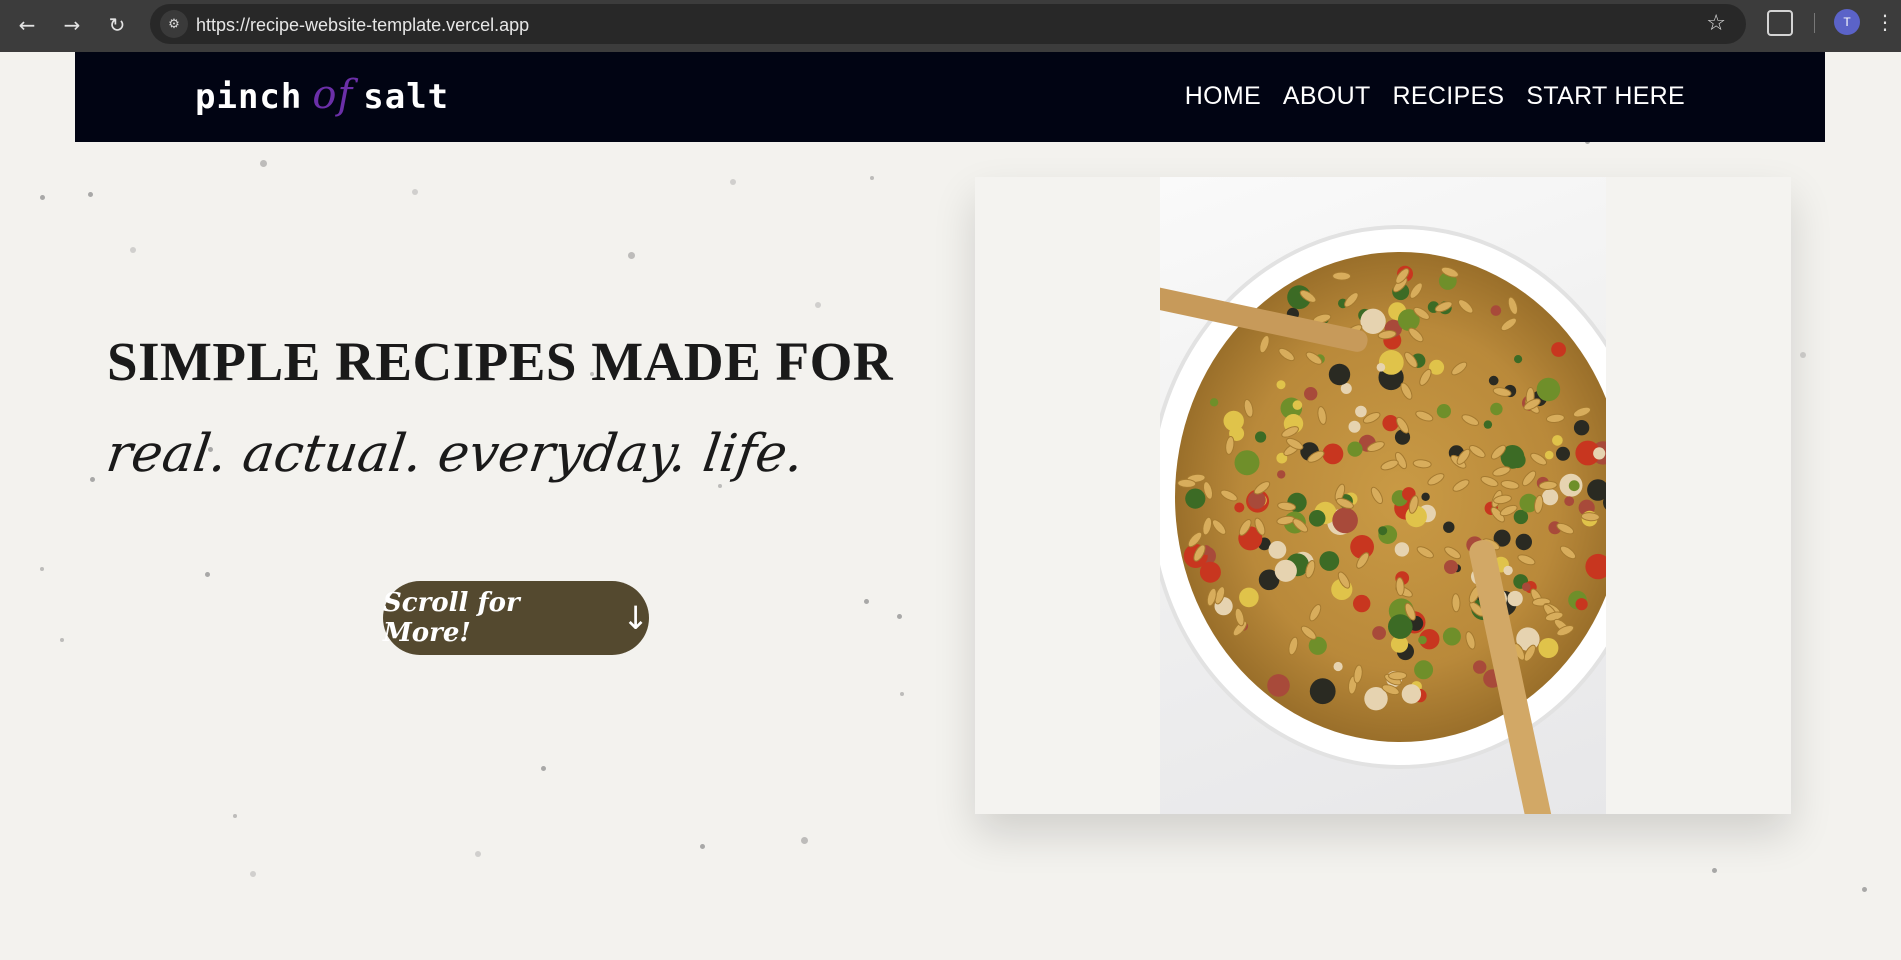 Image resolution: width=1901 pixels, height=960 pixels. Describe the element at coordinates (1605, 96) in the screenshot. I see `nav-start-here: START HERE` at that location.